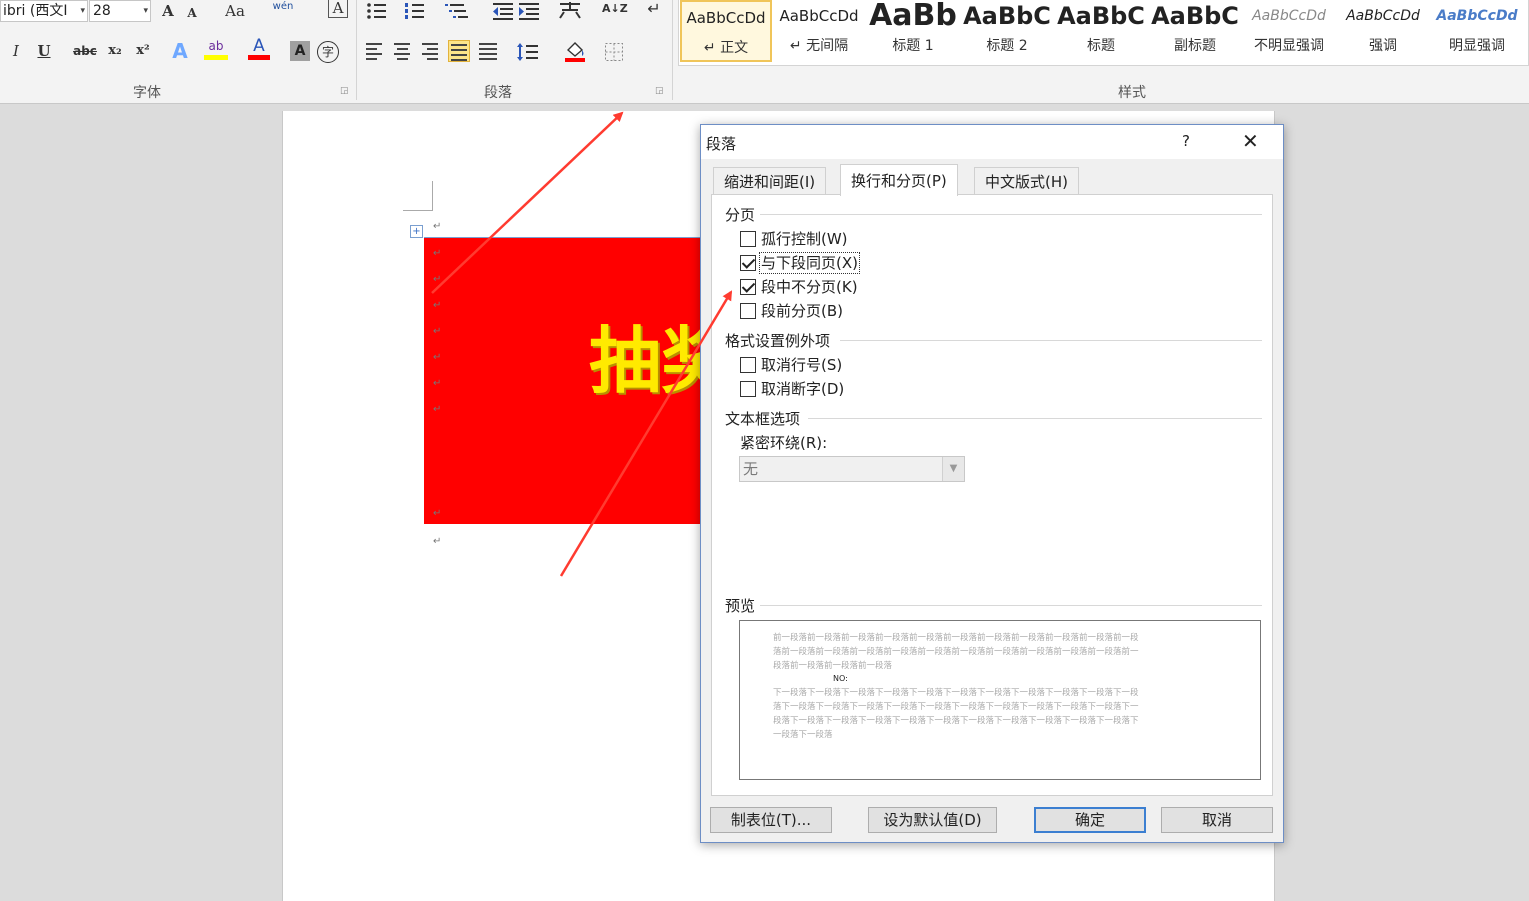 This screenshot has height=901, width=1529. I want to click on shading-icon, so click(576, 51).